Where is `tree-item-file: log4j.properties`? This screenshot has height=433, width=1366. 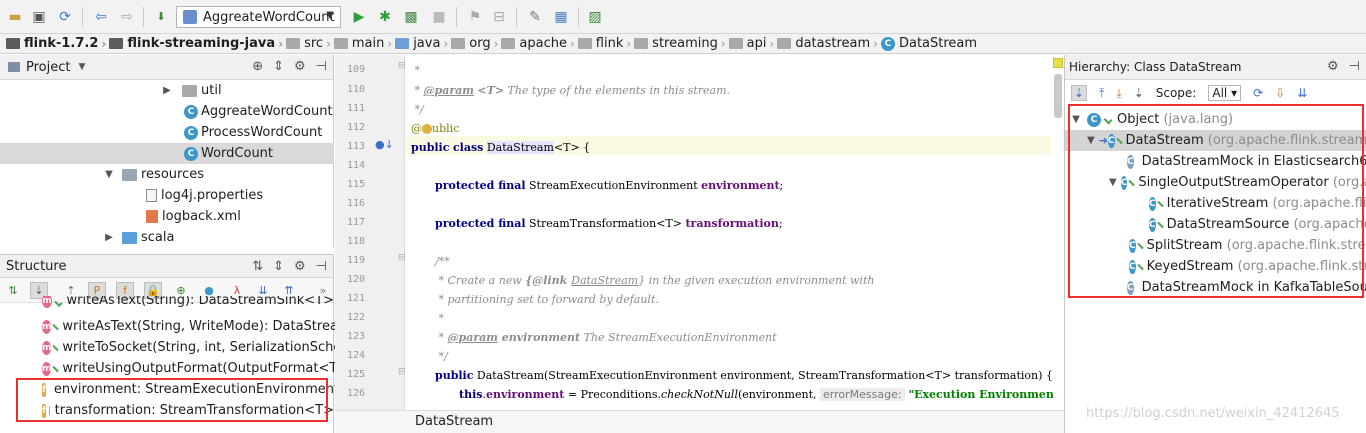 tree-item-file: log4j.properties is located at coordinates (167, 195).